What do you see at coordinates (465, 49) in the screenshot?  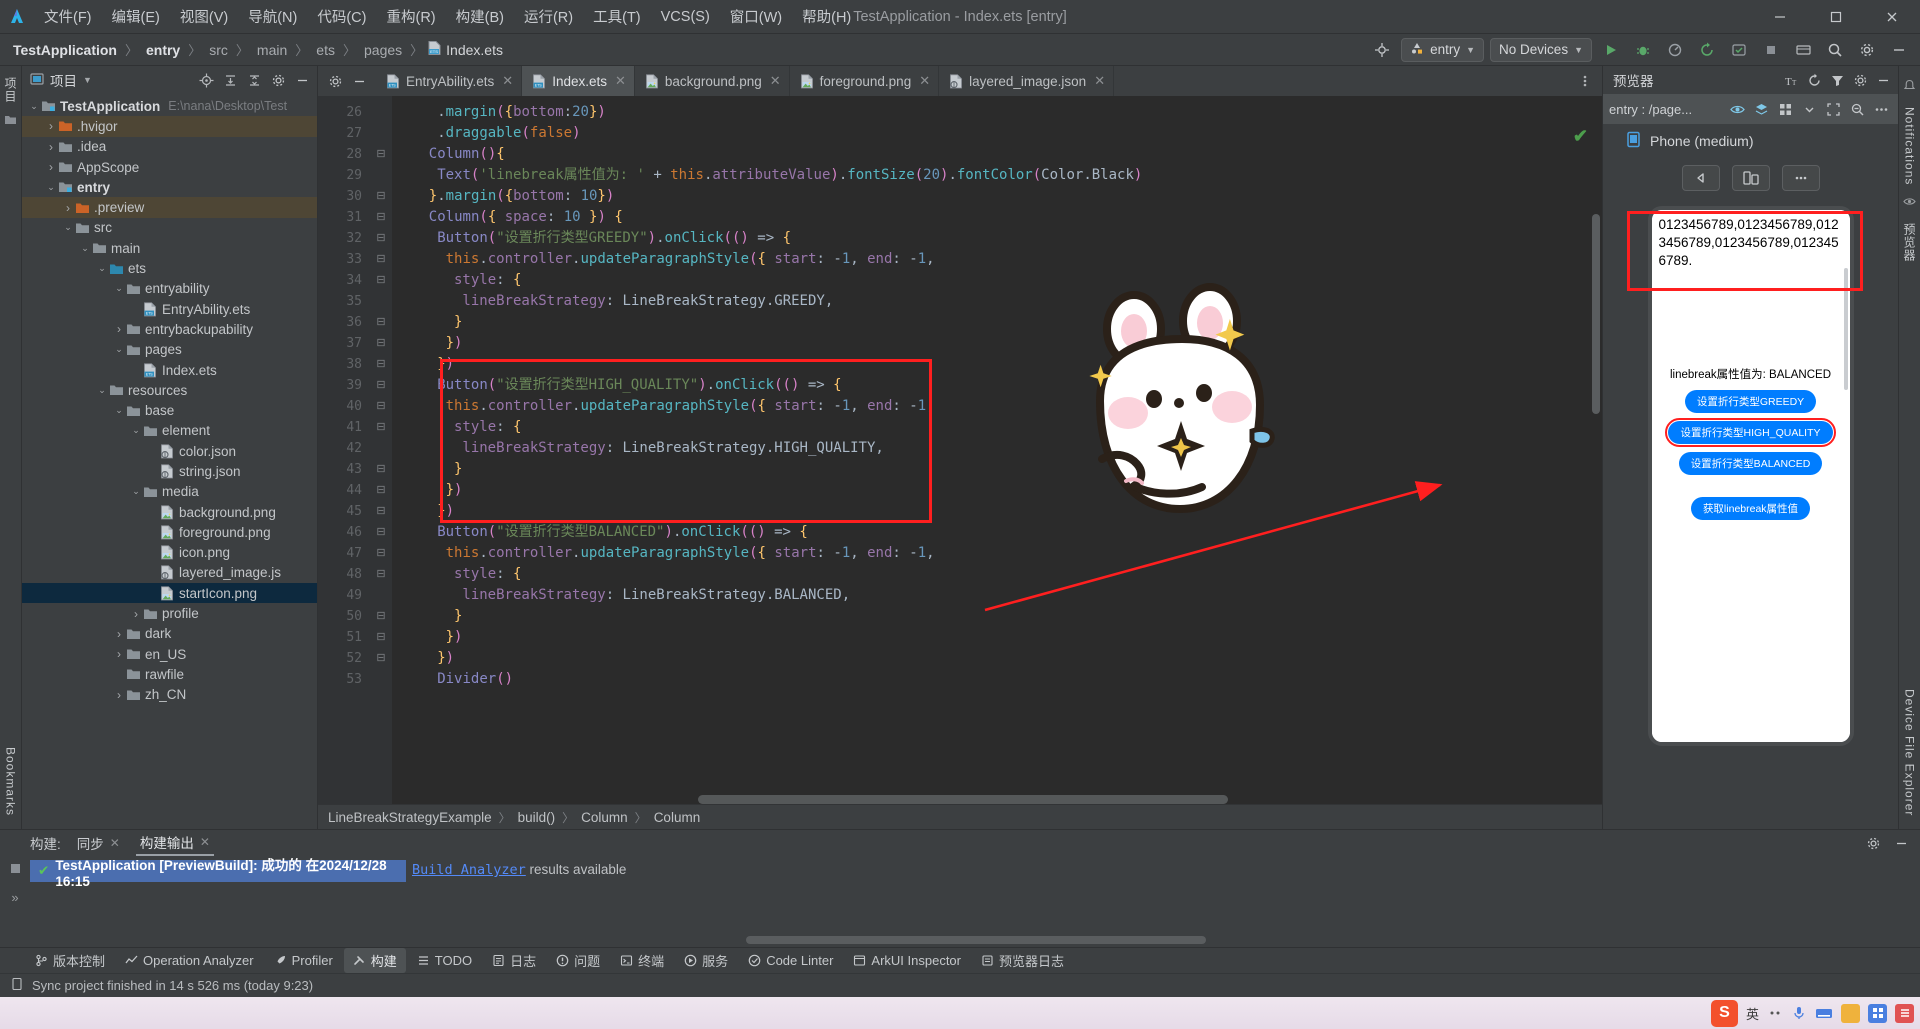 I see `breadcrumb-item-file: ETS Index.ets` at bounding box center [465, 49].